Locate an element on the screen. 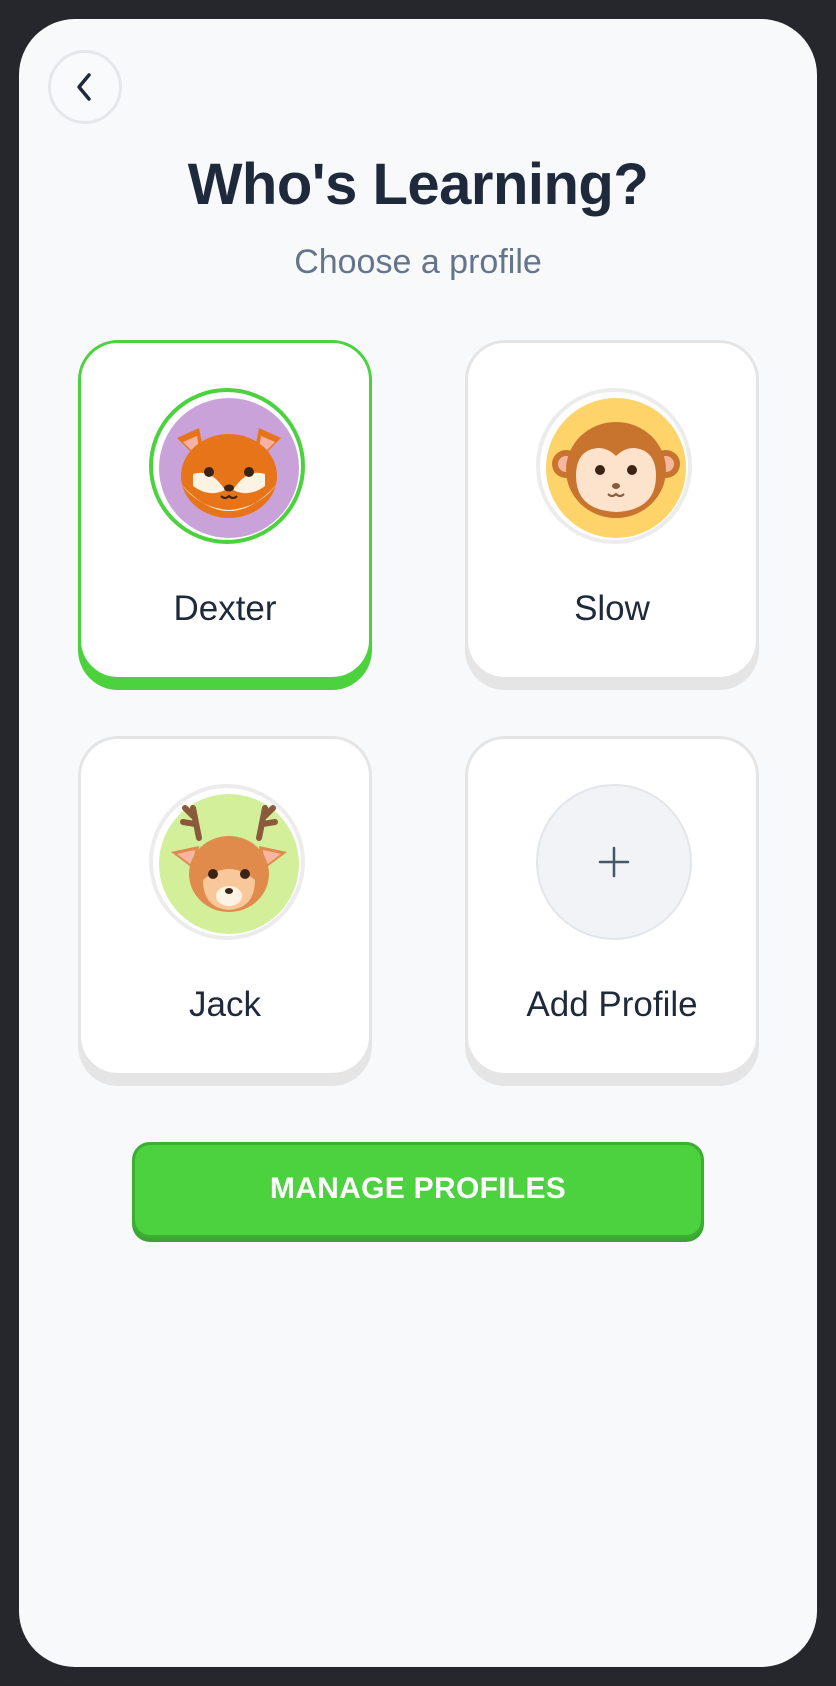 This screenshot has width=836, height=1686. manage-profiles-button: MANAGE PROFILES is located at coordinates (418, 1190).